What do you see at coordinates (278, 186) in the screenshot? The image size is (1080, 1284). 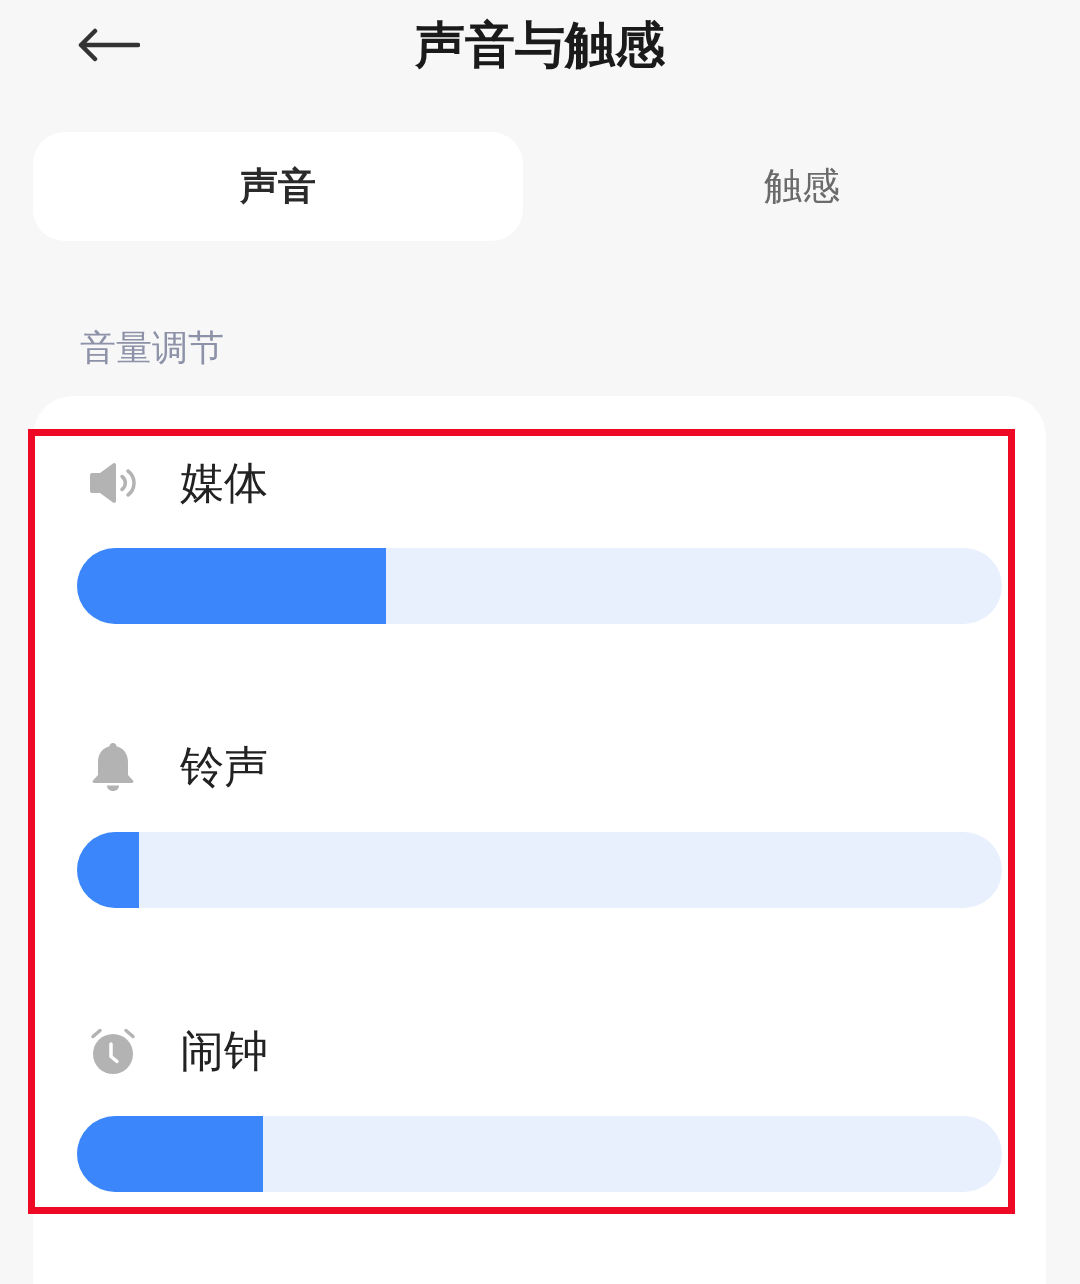 I see `tab: 声音` at bounding box center [278, 186].